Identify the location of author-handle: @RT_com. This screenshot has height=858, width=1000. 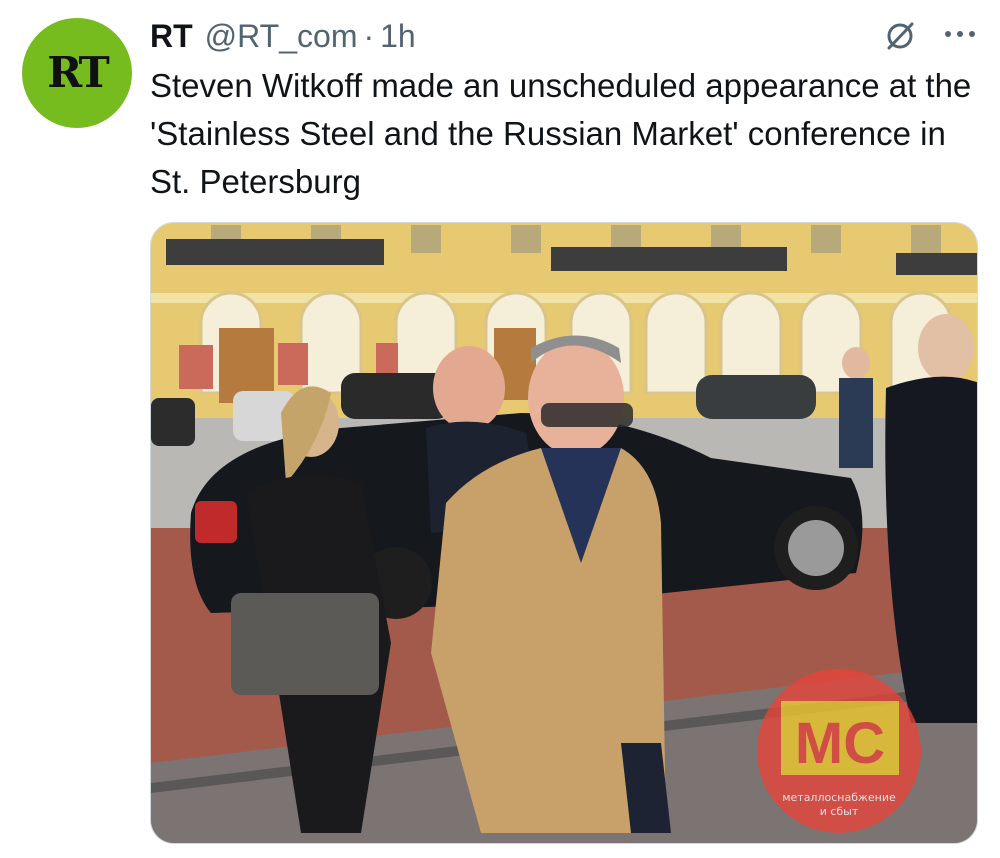
(281, 36).